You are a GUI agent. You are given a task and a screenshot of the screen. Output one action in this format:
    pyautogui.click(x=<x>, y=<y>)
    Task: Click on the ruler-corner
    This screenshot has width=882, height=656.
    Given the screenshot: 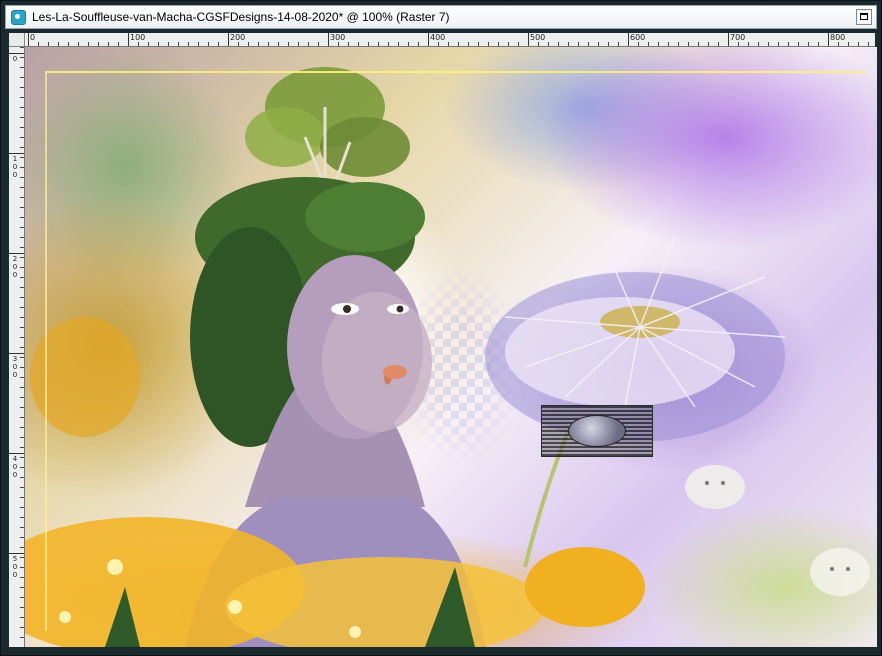 What is the action you would take?
    pyautogui.click(x=17, y=40)
    